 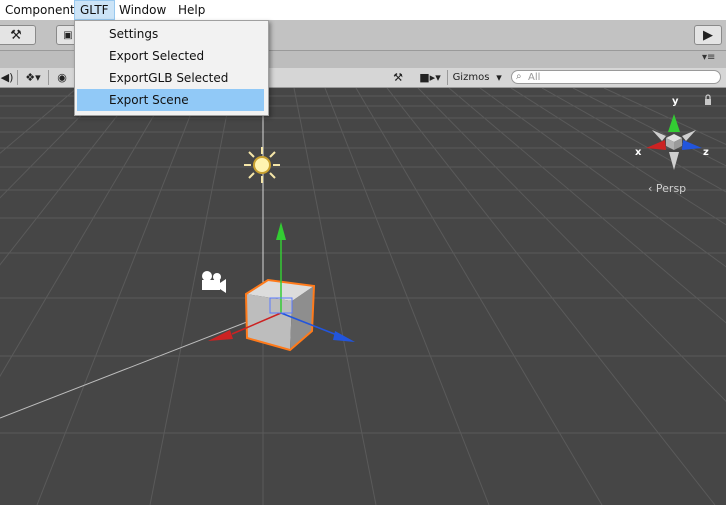 What do you see at coordinates (616, 77) in the screenshot?
I see `hierarchy-search-input: ⌕ All` at bounding box center [616, 77].